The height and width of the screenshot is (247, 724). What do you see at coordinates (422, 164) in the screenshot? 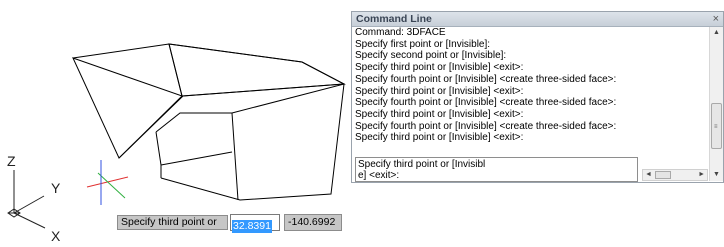
I see `command-input-line: Specify third point or [Invisibl` at bounding box center [422, 164].